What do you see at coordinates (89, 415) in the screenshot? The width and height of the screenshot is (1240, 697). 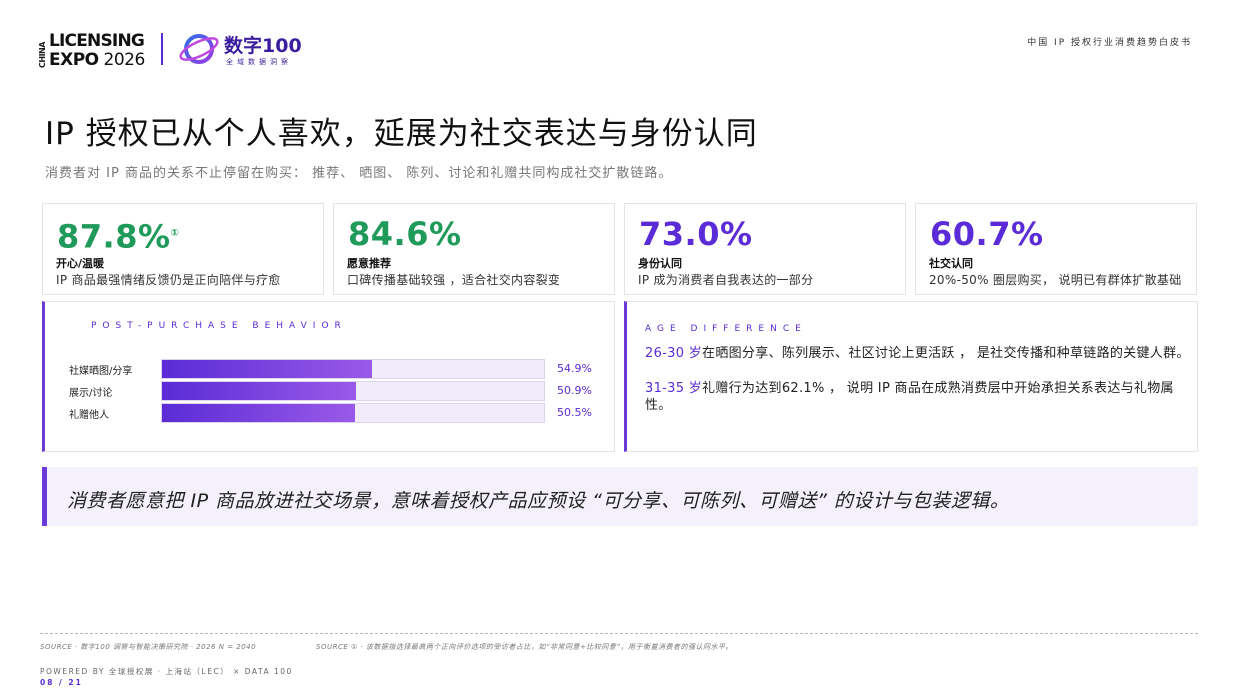 I see `bar-label: 礼赠他人` at bounding box center [89, 415].